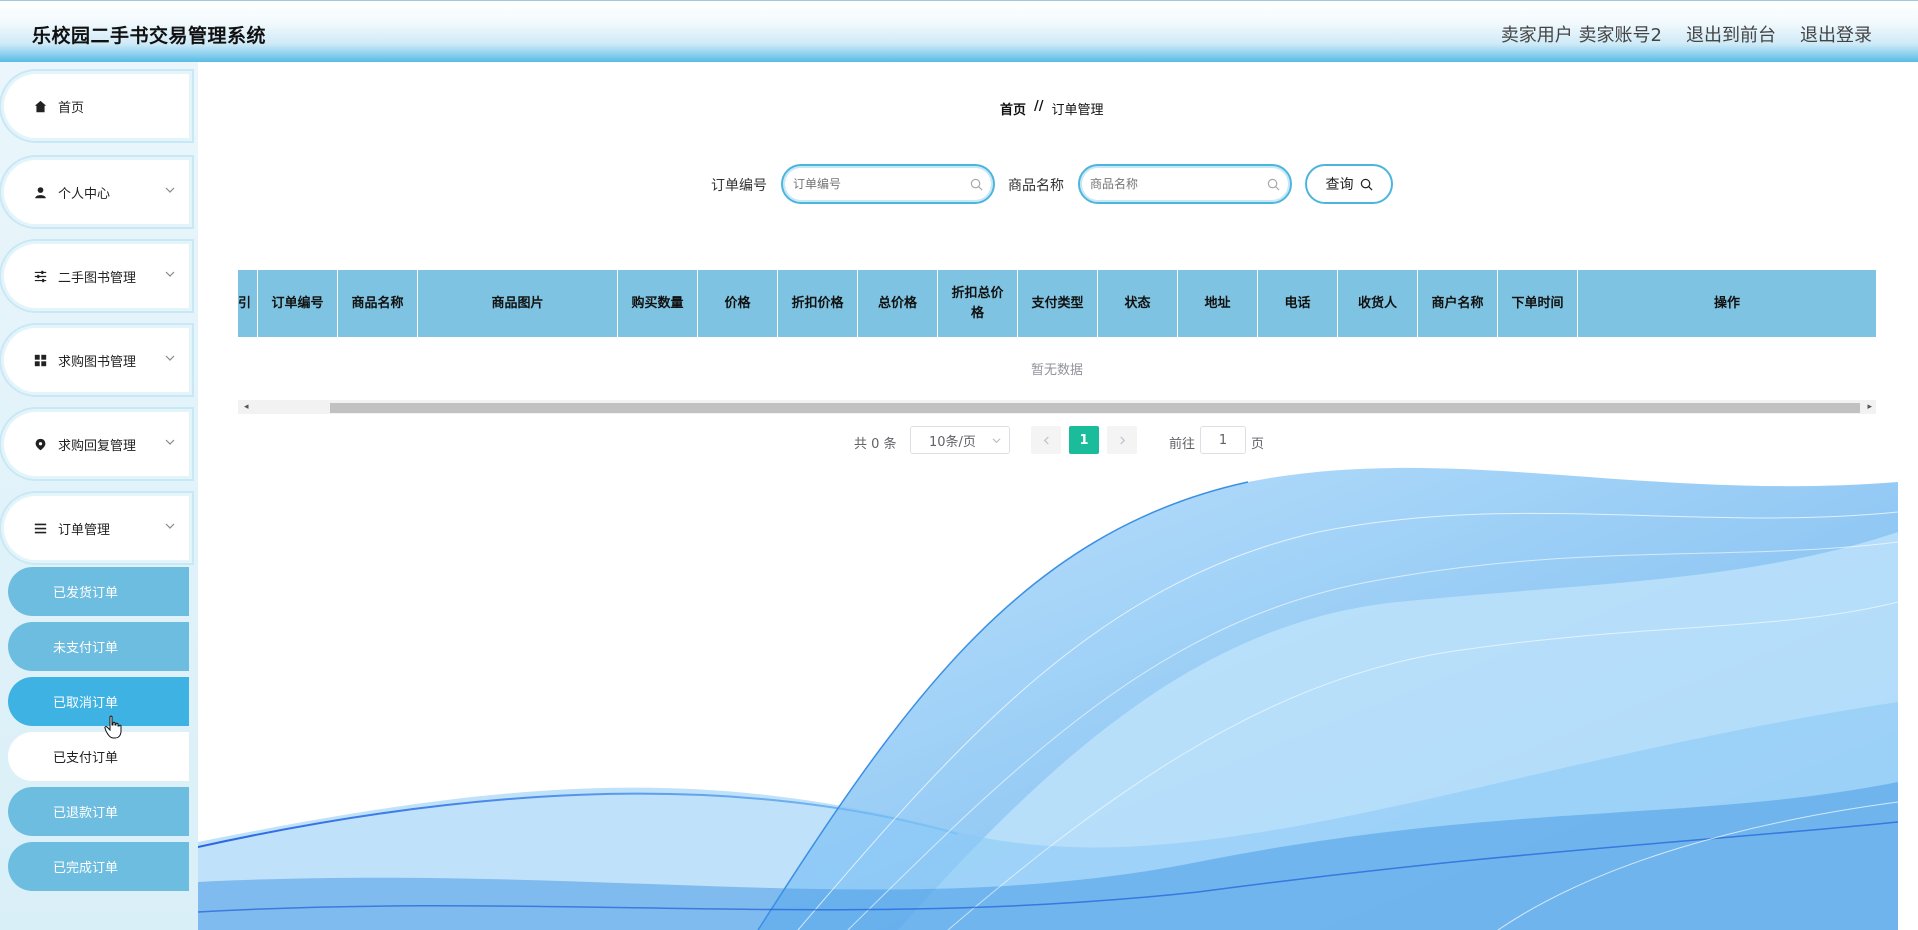 The height and width of the screenshot is (930, 1918). What do you see at coordinates (738, 303) in the screenshot?
I see `column-header: 价格` at bounding box center [738, 303].